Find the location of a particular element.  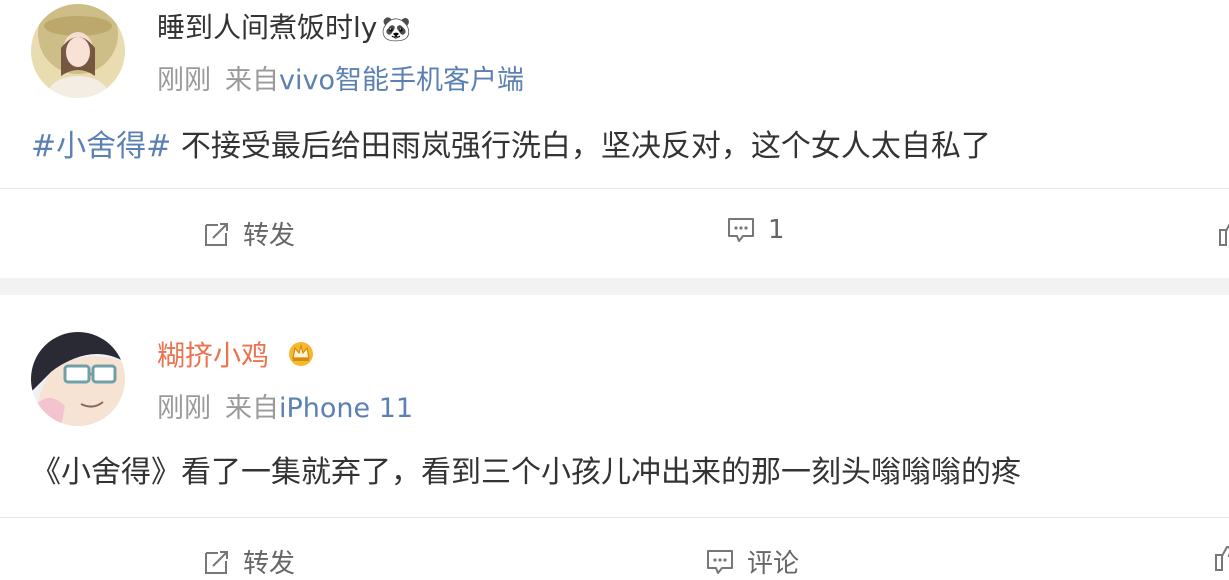

panda-emoji-icon: 🐼 is located at coordinates (396, 29).